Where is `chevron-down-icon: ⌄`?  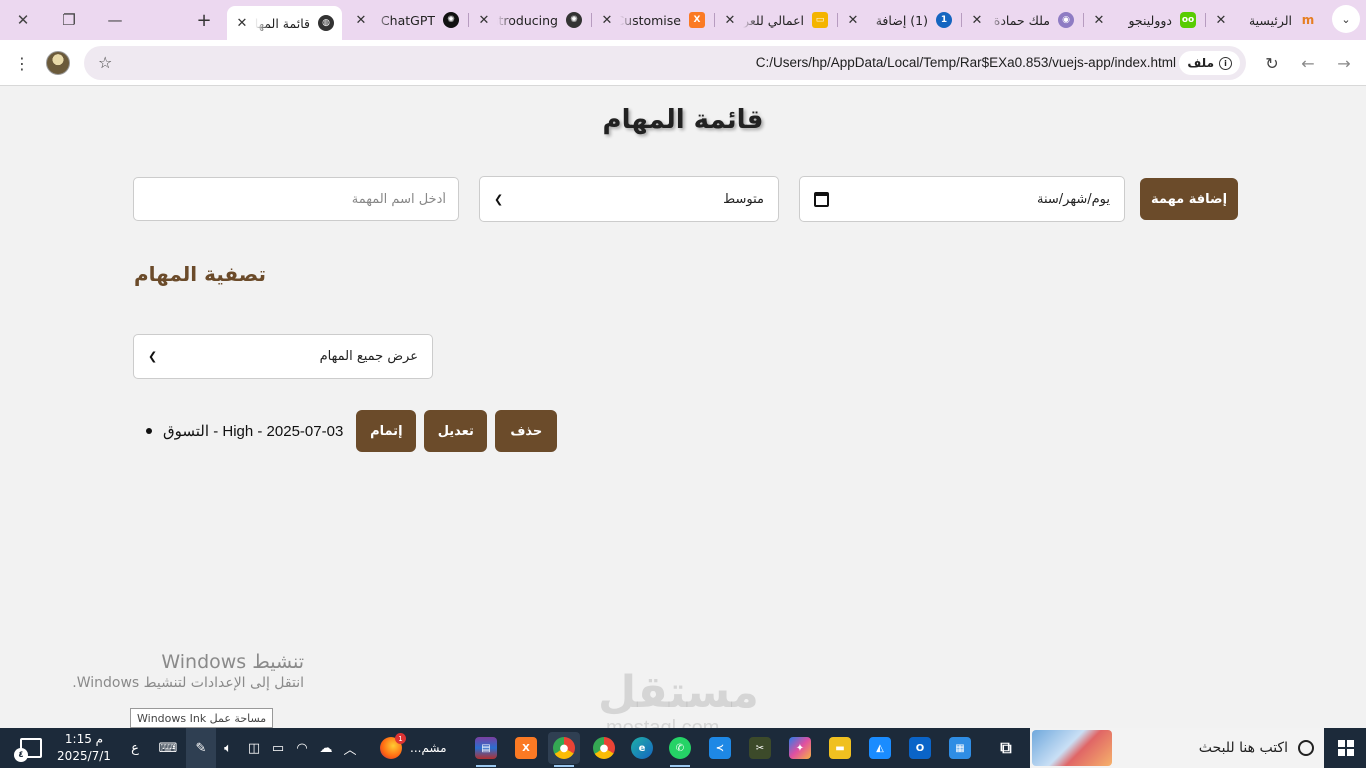 chevron-down-icon: ⌄ is located at coordinates (1346, 19).